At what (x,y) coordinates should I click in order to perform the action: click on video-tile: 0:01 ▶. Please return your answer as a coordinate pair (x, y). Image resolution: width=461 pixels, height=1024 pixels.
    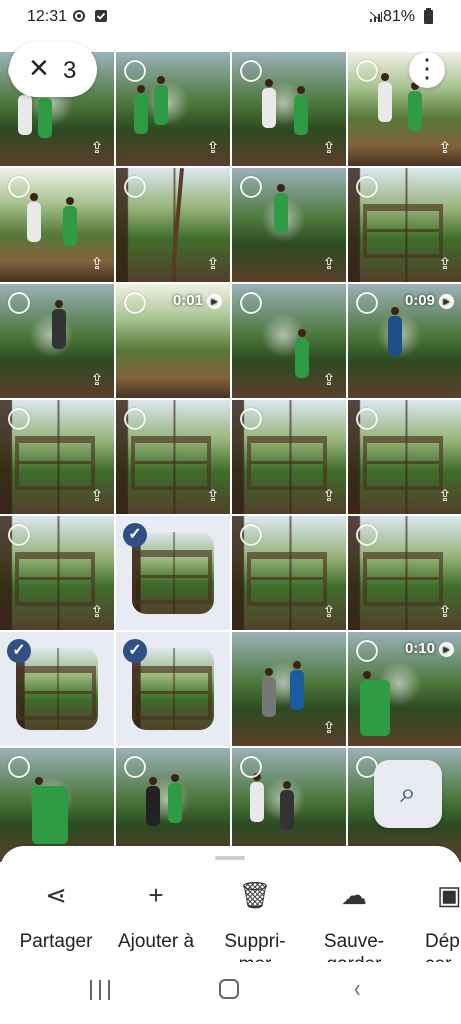
    Looking at the image, I should click on (173, 341).